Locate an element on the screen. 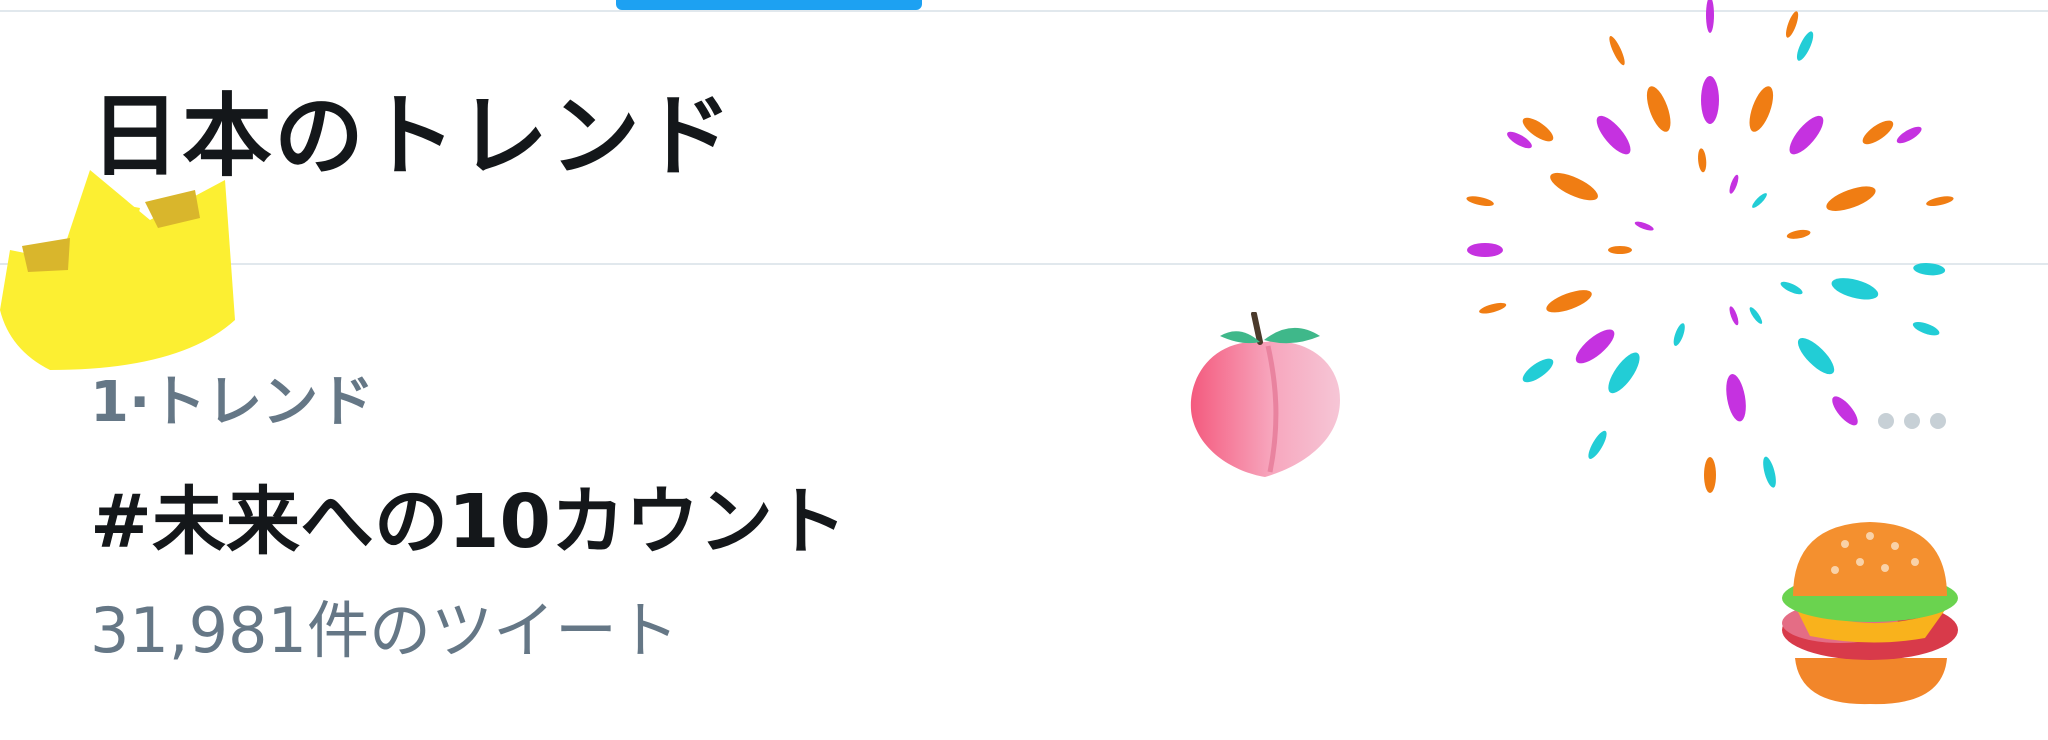 The width and height of the screenshot is (2048, 740). crown-icon is located at coordinates (117, 270).